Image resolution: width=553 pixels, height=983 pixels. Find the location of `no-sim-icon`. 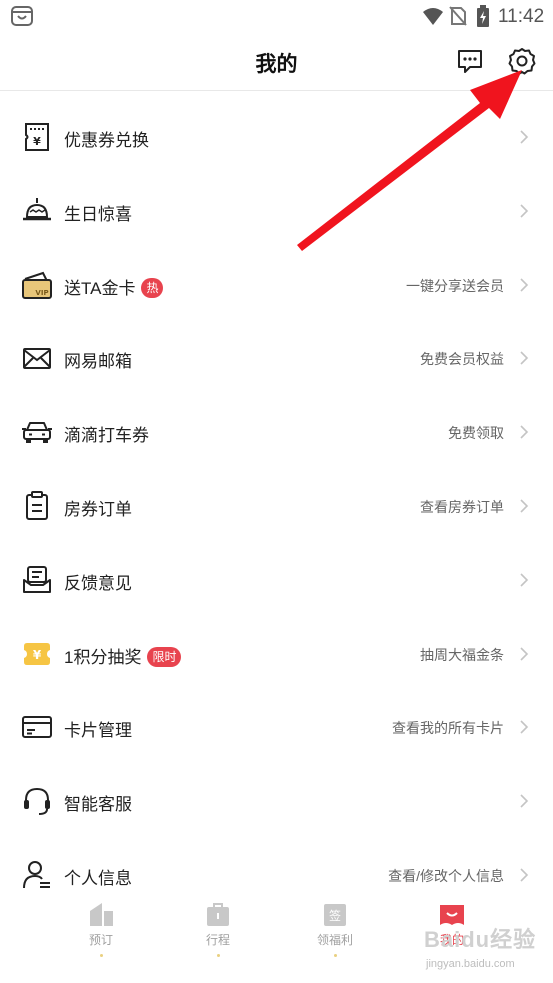

no-sim-icon is located at coordinates (458, 16).